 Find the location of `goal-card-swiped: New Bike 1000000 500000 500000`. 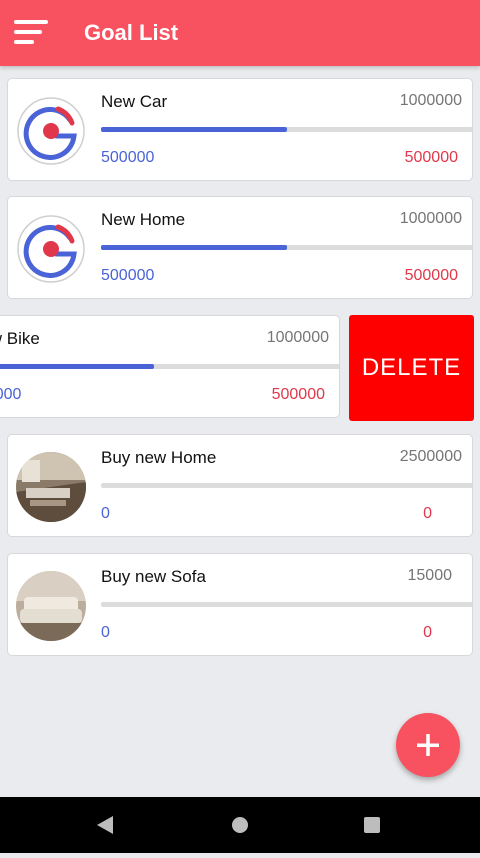

goal-card-swiped: New Bike 1000000 500000 500000 is located at coordinates (170, 366).